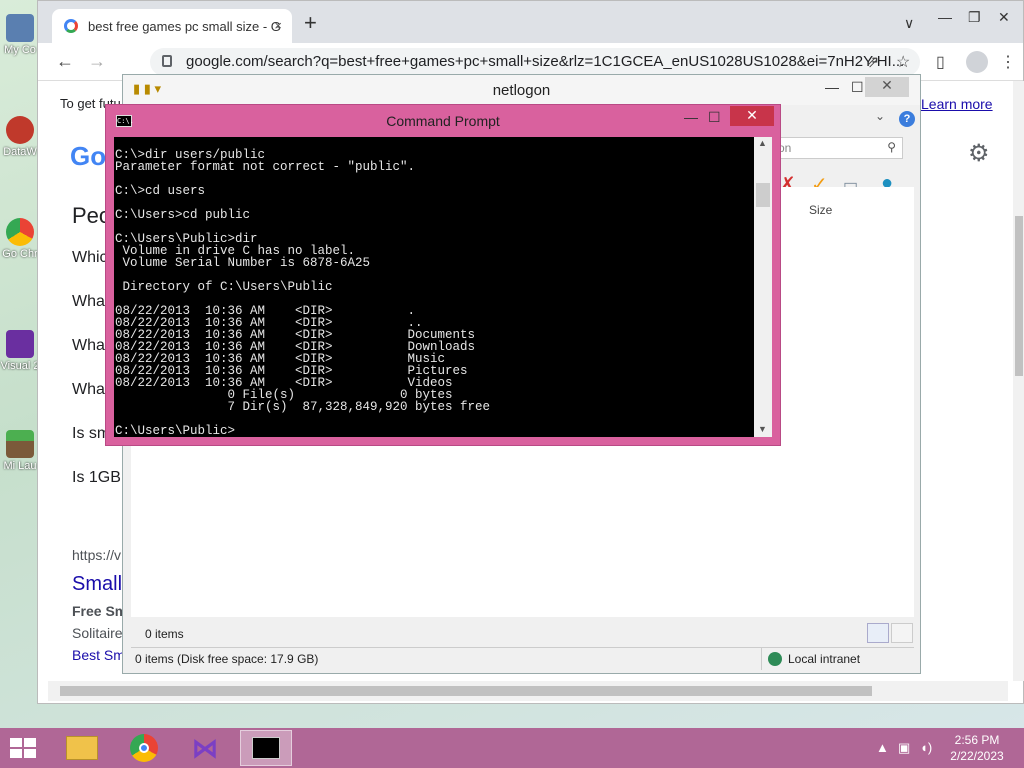 The image size is (1024, 768). Describe the element at coordinates (100, 611) in the screenshot. I see `result-snippet: Free Sm` at that location.